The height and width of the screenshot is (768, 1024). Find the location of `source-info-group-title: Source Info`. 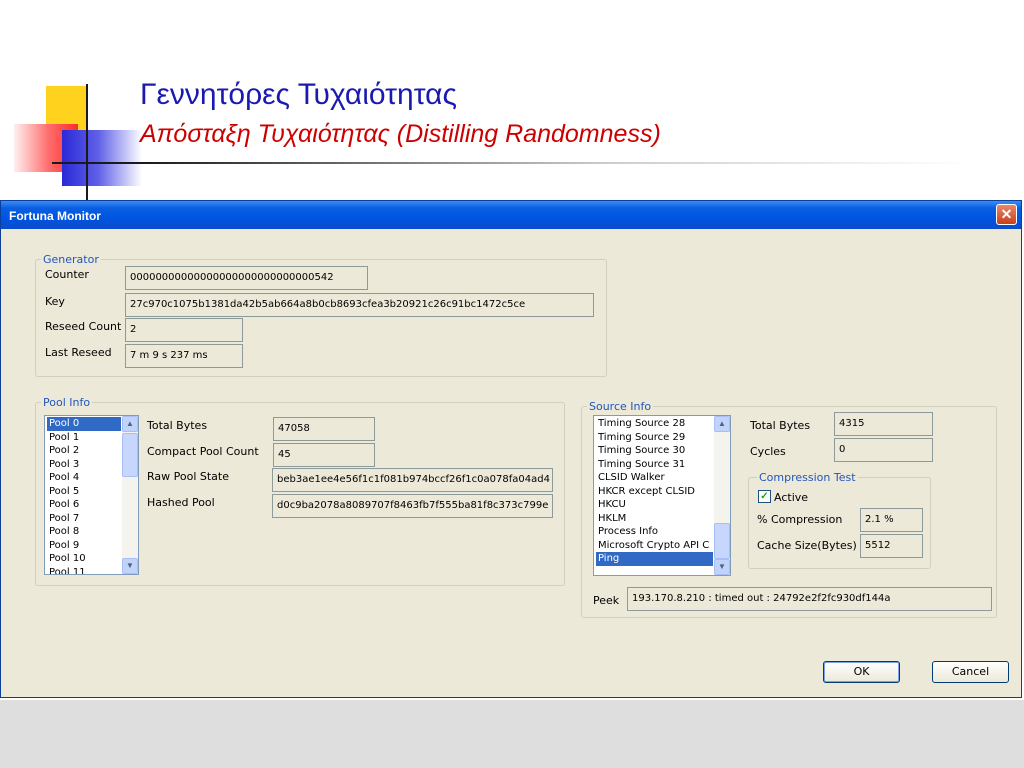

source-info-group-title: Source Info is located at coordinates (620, 406).